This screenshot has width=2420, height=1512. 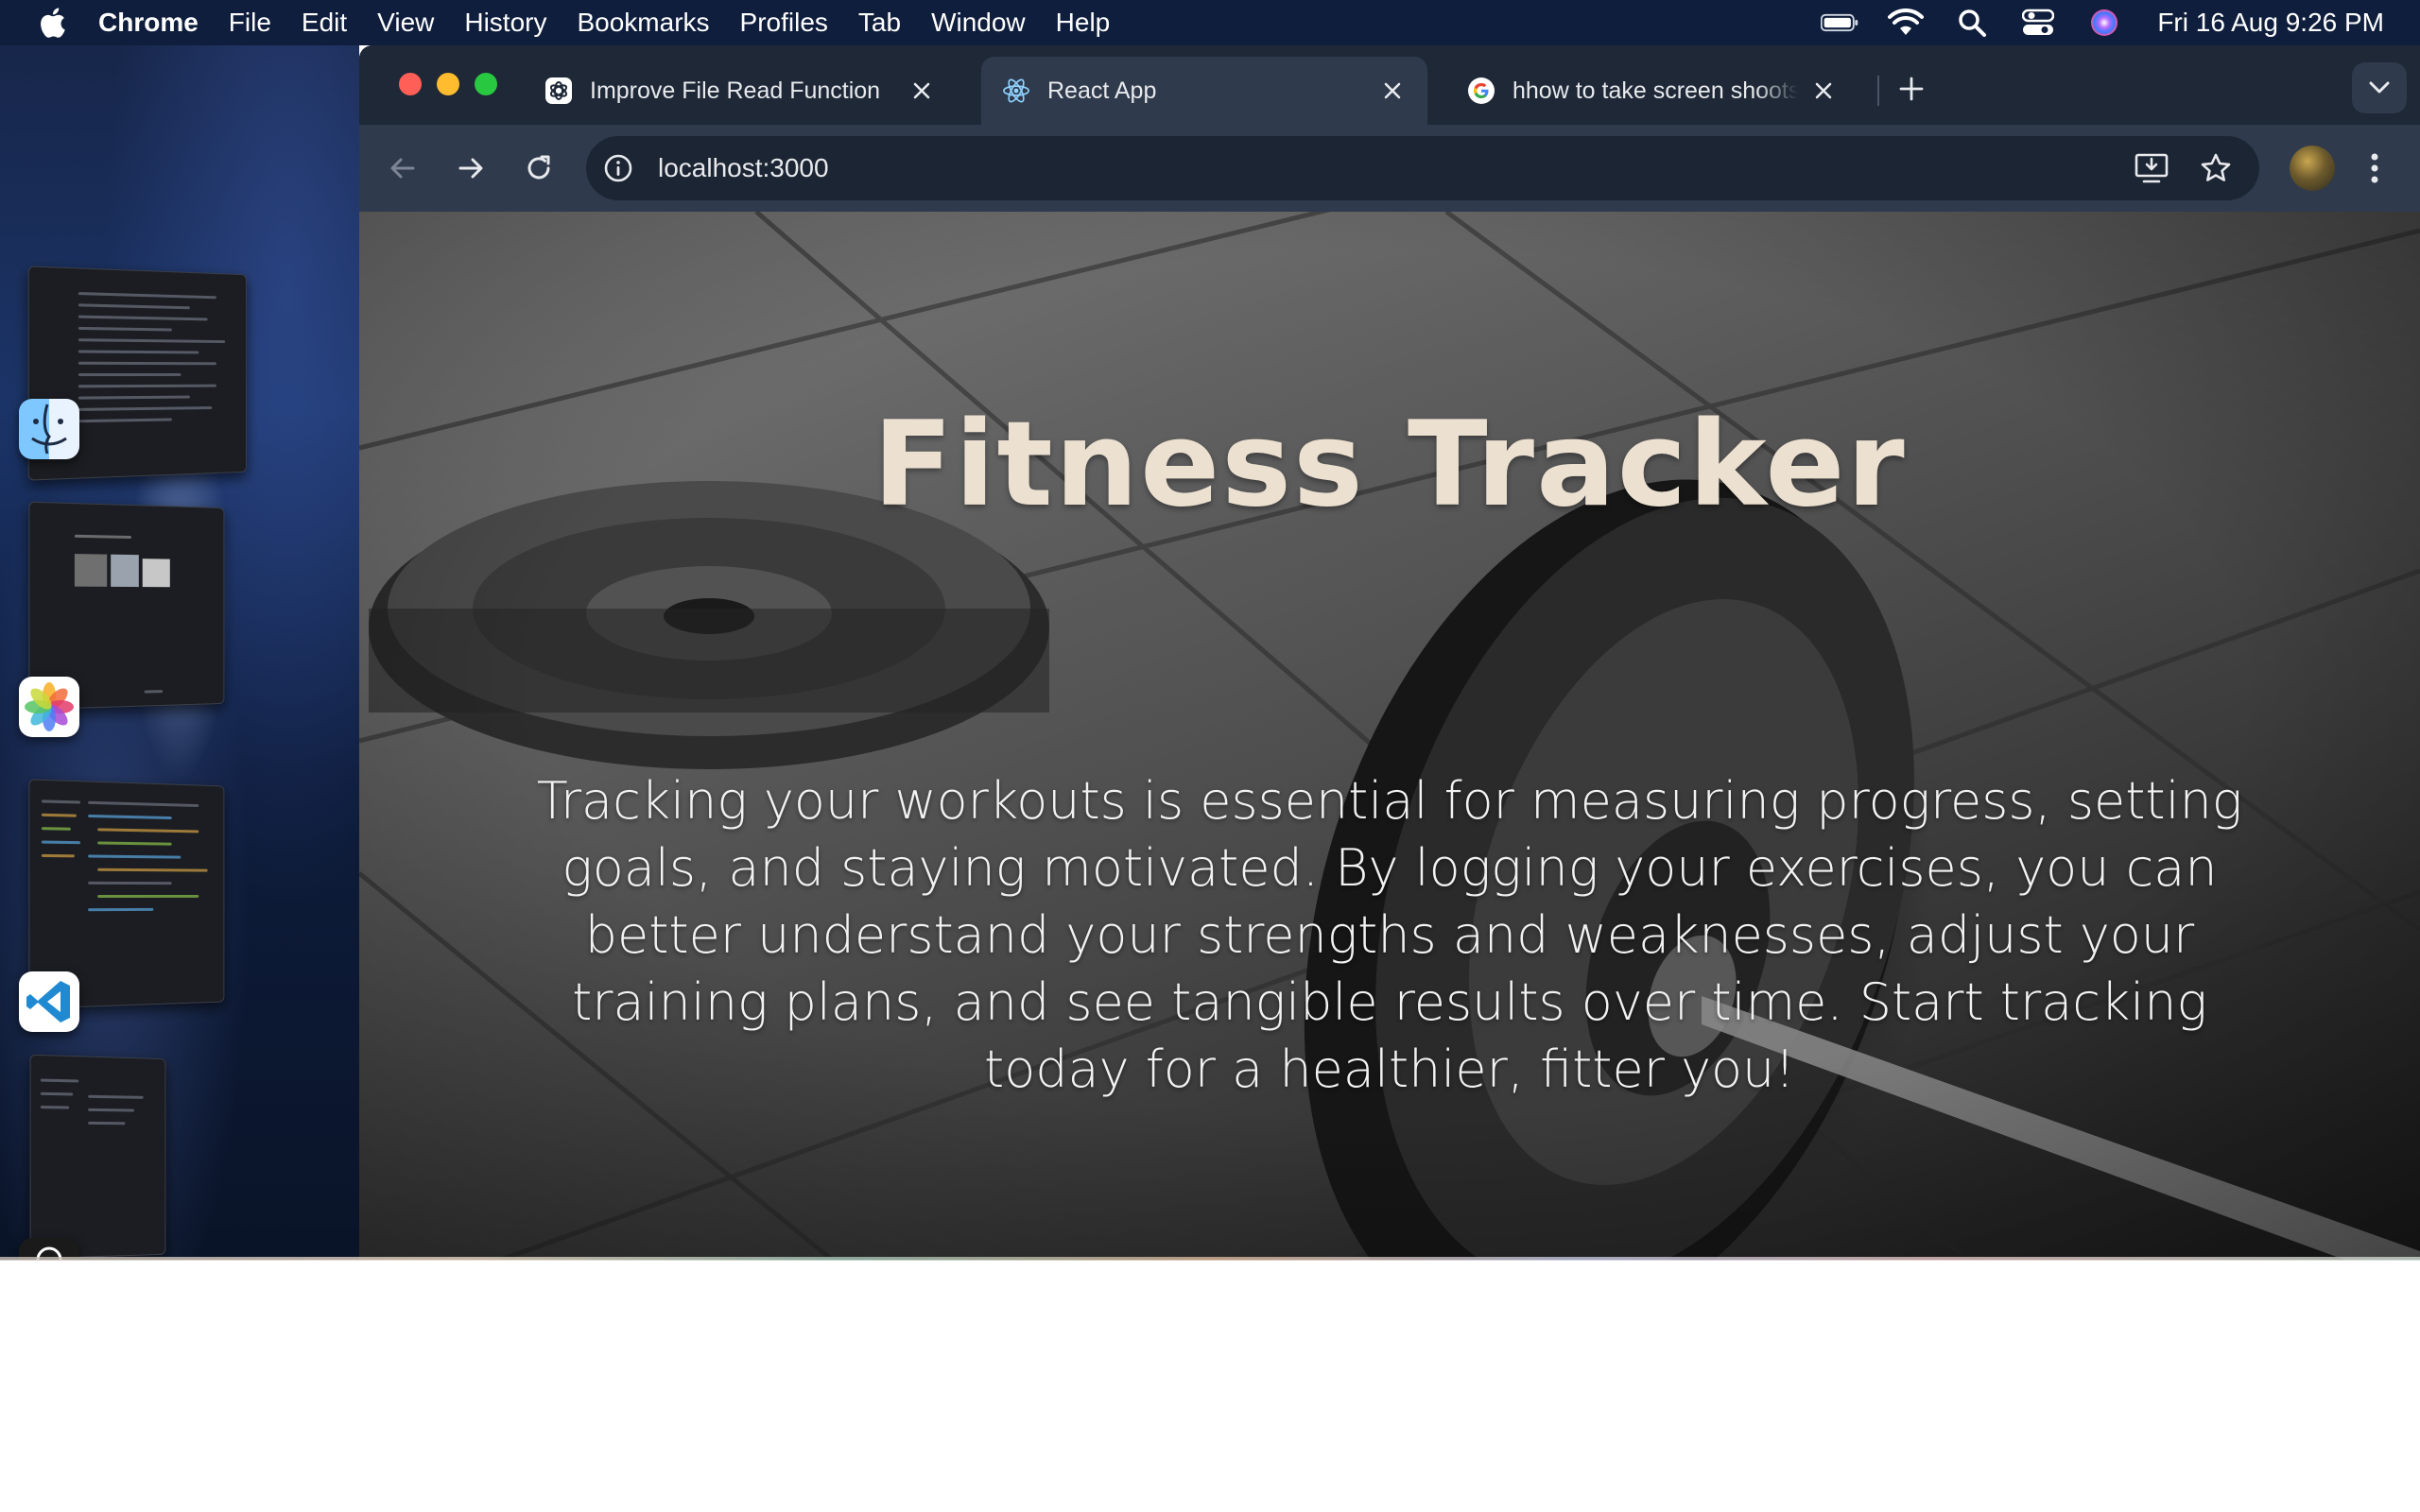 What do you see at coordinates (1390, 465) in the screenshot?
I see `page-title: Fitness Tracker` at bounding box center [1390, 465].